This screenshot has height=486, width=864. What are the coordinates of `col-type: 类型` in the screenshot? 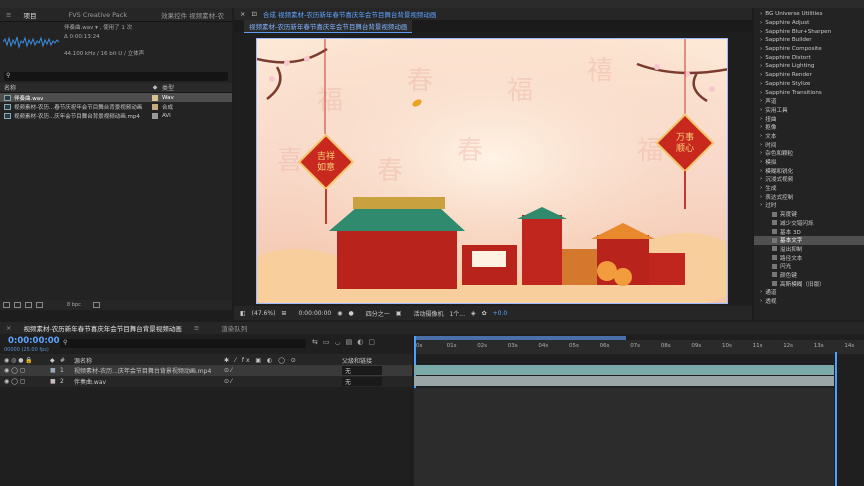 It's located at (187, 87).